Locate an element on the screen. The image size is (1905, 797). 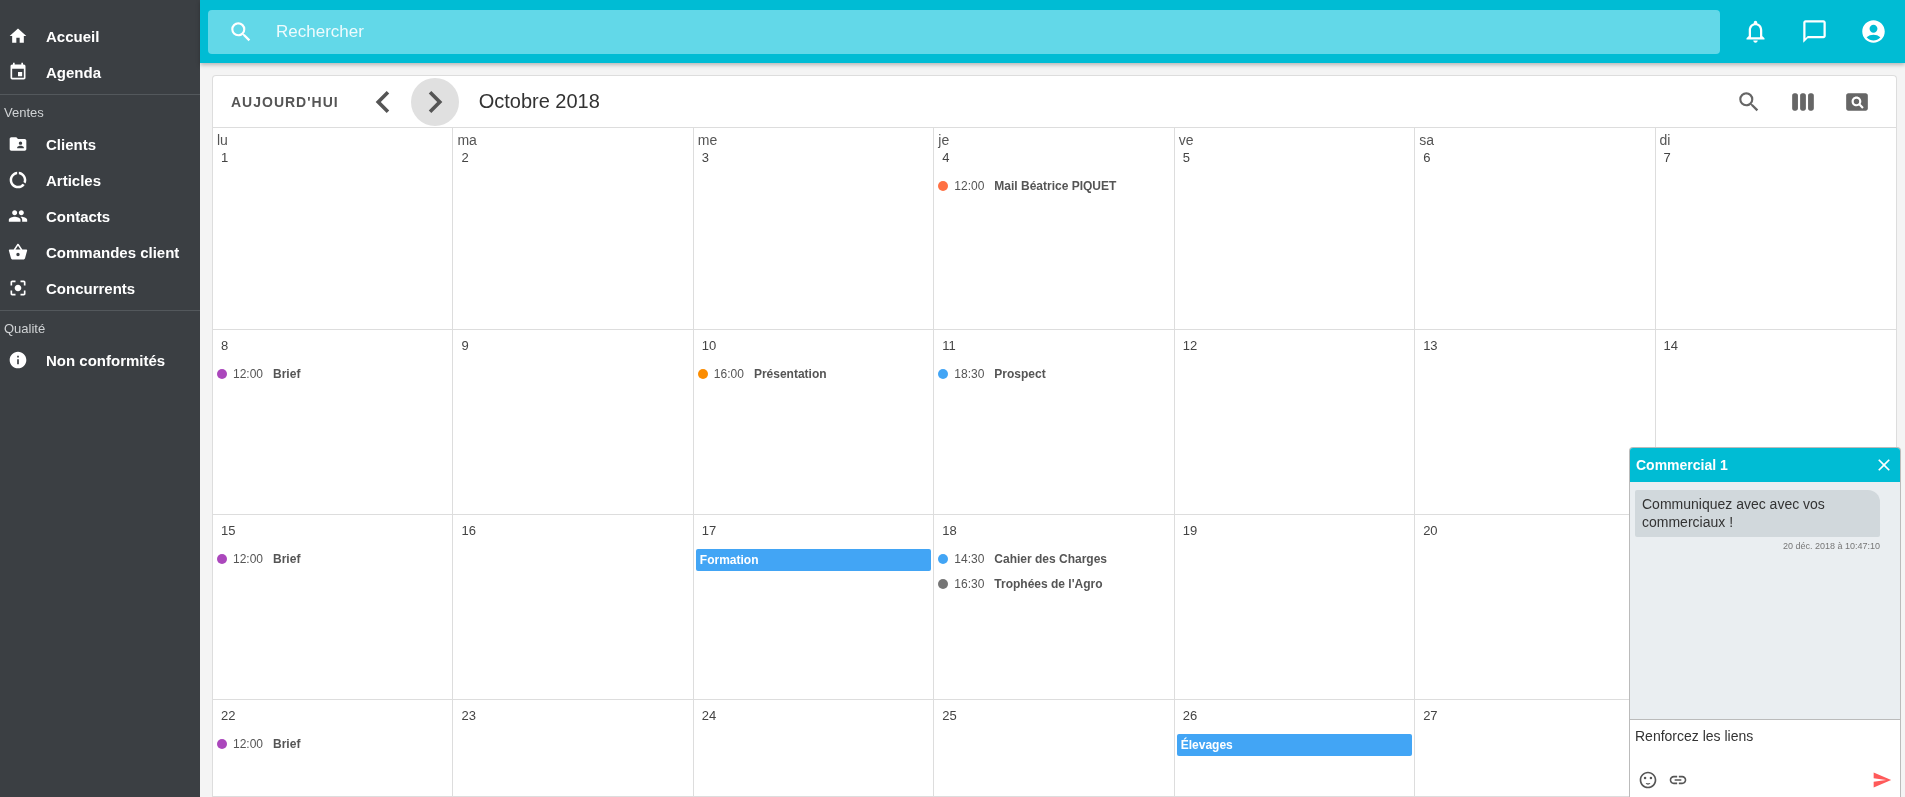
day-number: 1 is located at coordinates (225, 157).